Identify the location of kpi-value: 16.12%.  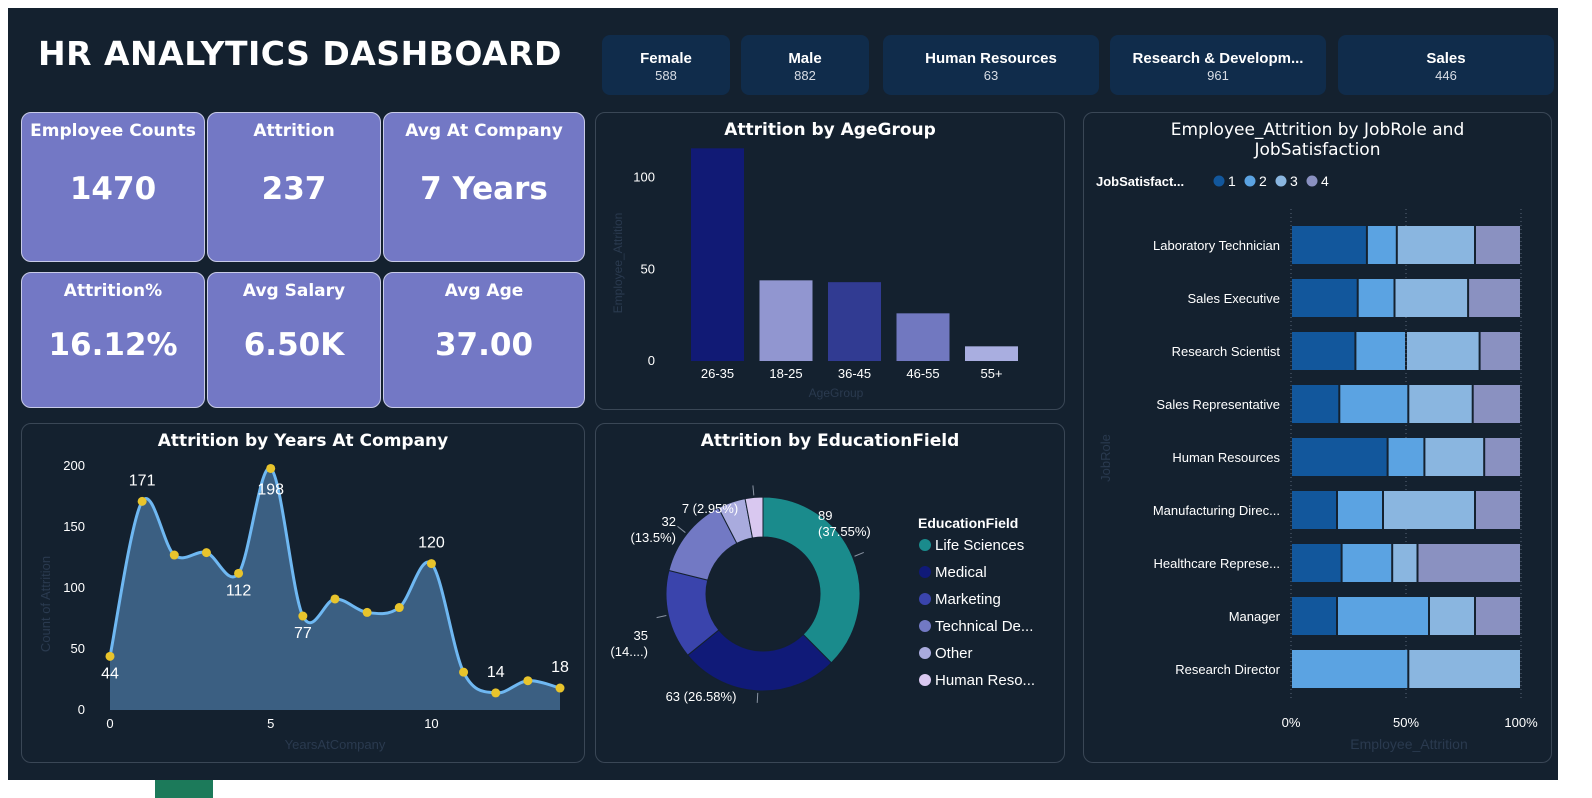
(113, 345).